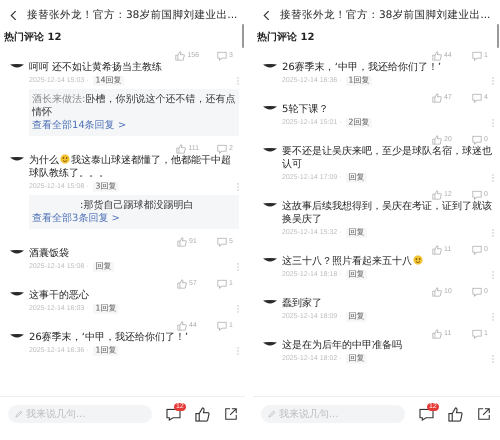 Image resolution: width=500 pixels, height=440 pixels. I want to click on comment-text: 为什么 我这泰山球迷都懂了，他都能干中超球队教练了。。。, so click(130, 167).